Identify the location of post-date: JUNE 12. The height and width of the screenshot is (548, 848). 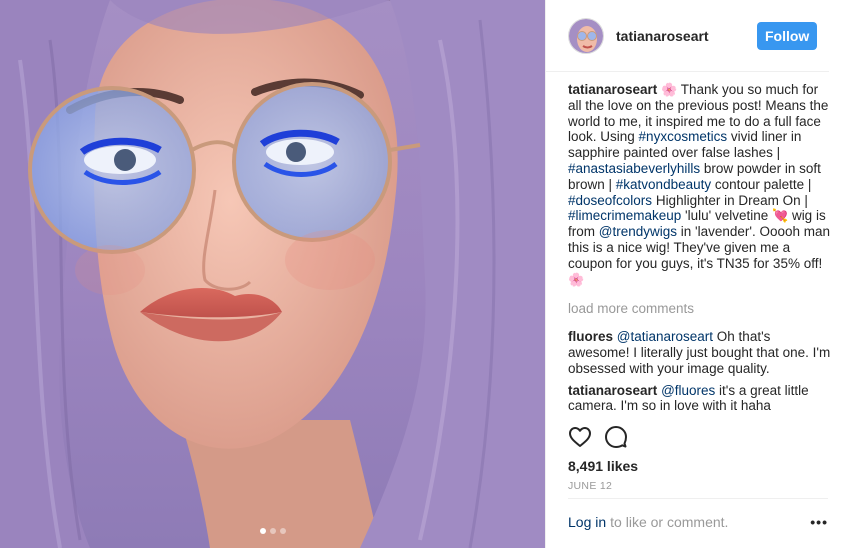
(590, 486).